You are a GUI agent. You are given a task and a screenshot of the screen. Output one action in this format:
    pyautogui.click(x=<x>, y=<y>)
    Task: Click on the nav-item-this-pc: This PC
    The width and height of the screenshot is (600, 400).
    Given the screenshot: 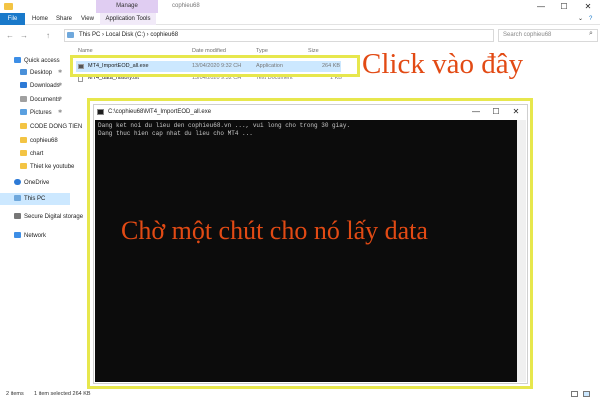 What is the action you would take?
    pyautogui.click(x=29, y=199)
    